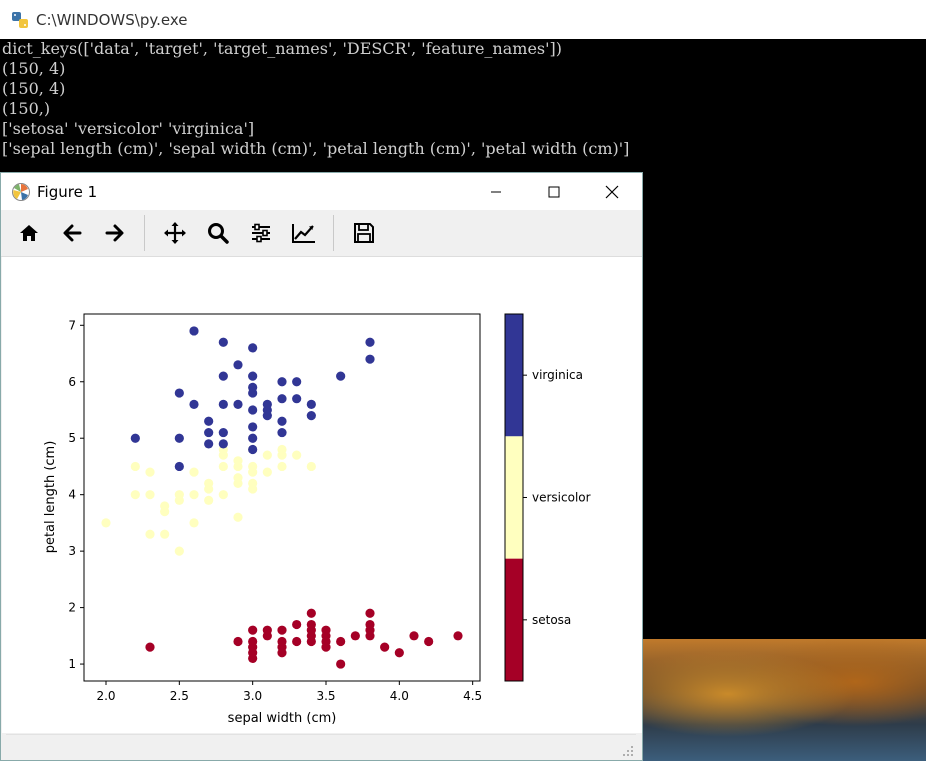  What do you see at coordinates (514, 497) in the screenshot?
I see `colorbar-segment-versicolor` at bounding box center [514, 497].